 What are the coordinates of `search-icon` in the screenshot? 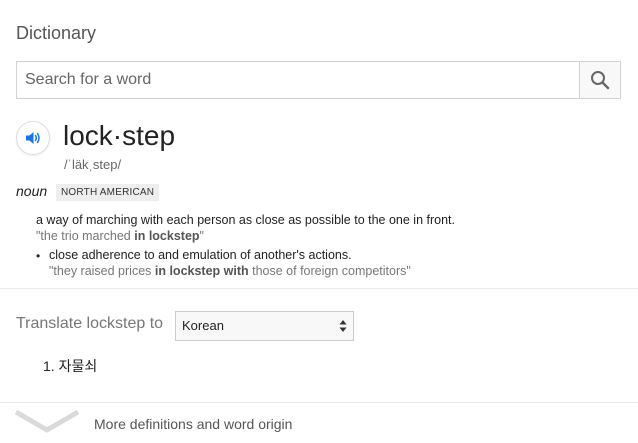 It's located at (600, 80).